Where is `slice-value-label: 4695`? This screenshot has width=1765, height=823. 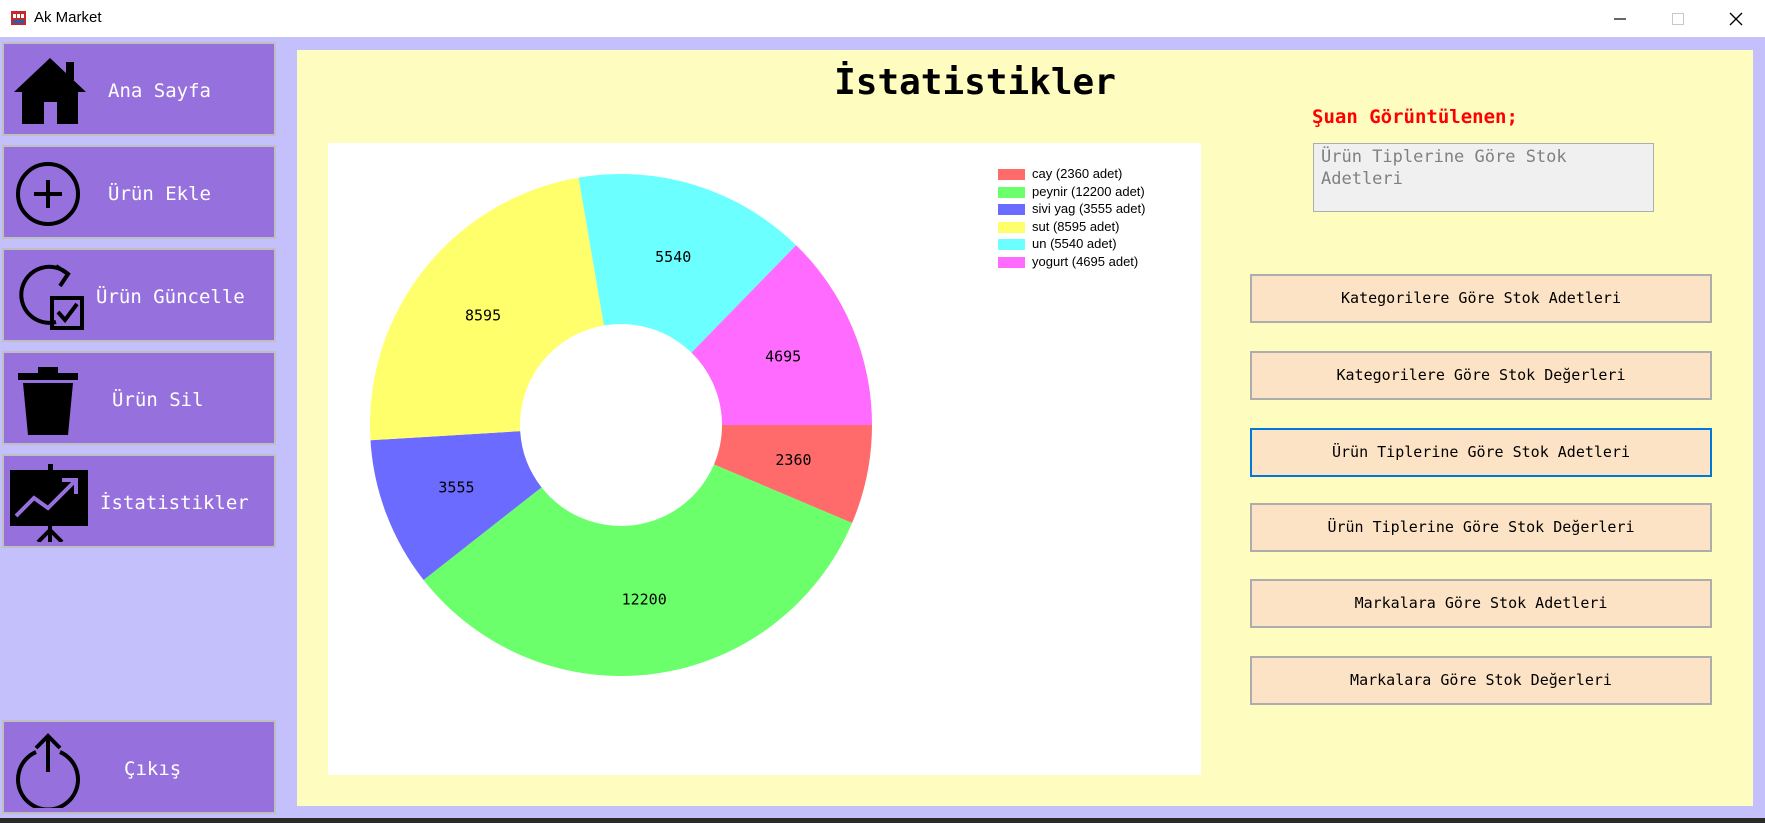
slice-value-label: 4695 is located at coordinates (783, 357).